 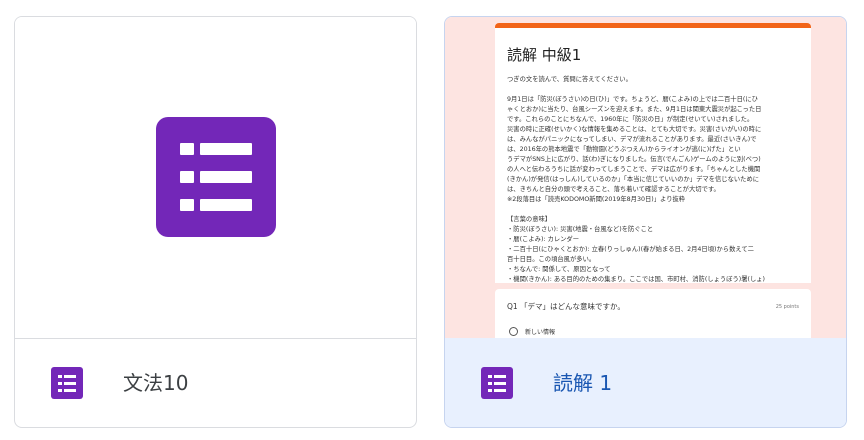 What do you see at coordinates (580, 229) in the screenshot?
I see `preview-line: ・防災(ぼうさい): 災害(地震・台風など)を防ぐこと` at bounding box center [580, 229].